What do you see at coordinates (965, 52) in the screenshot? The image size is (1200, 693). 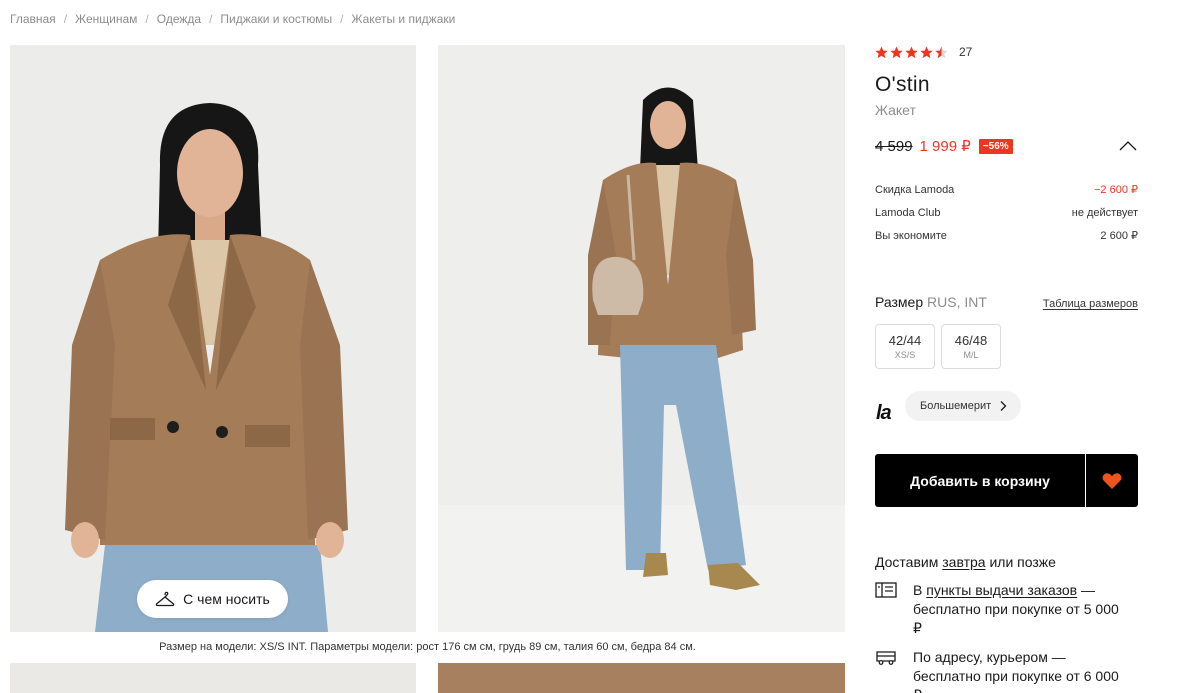 I see `rating-count: 27` at bounding box center [965, 52].